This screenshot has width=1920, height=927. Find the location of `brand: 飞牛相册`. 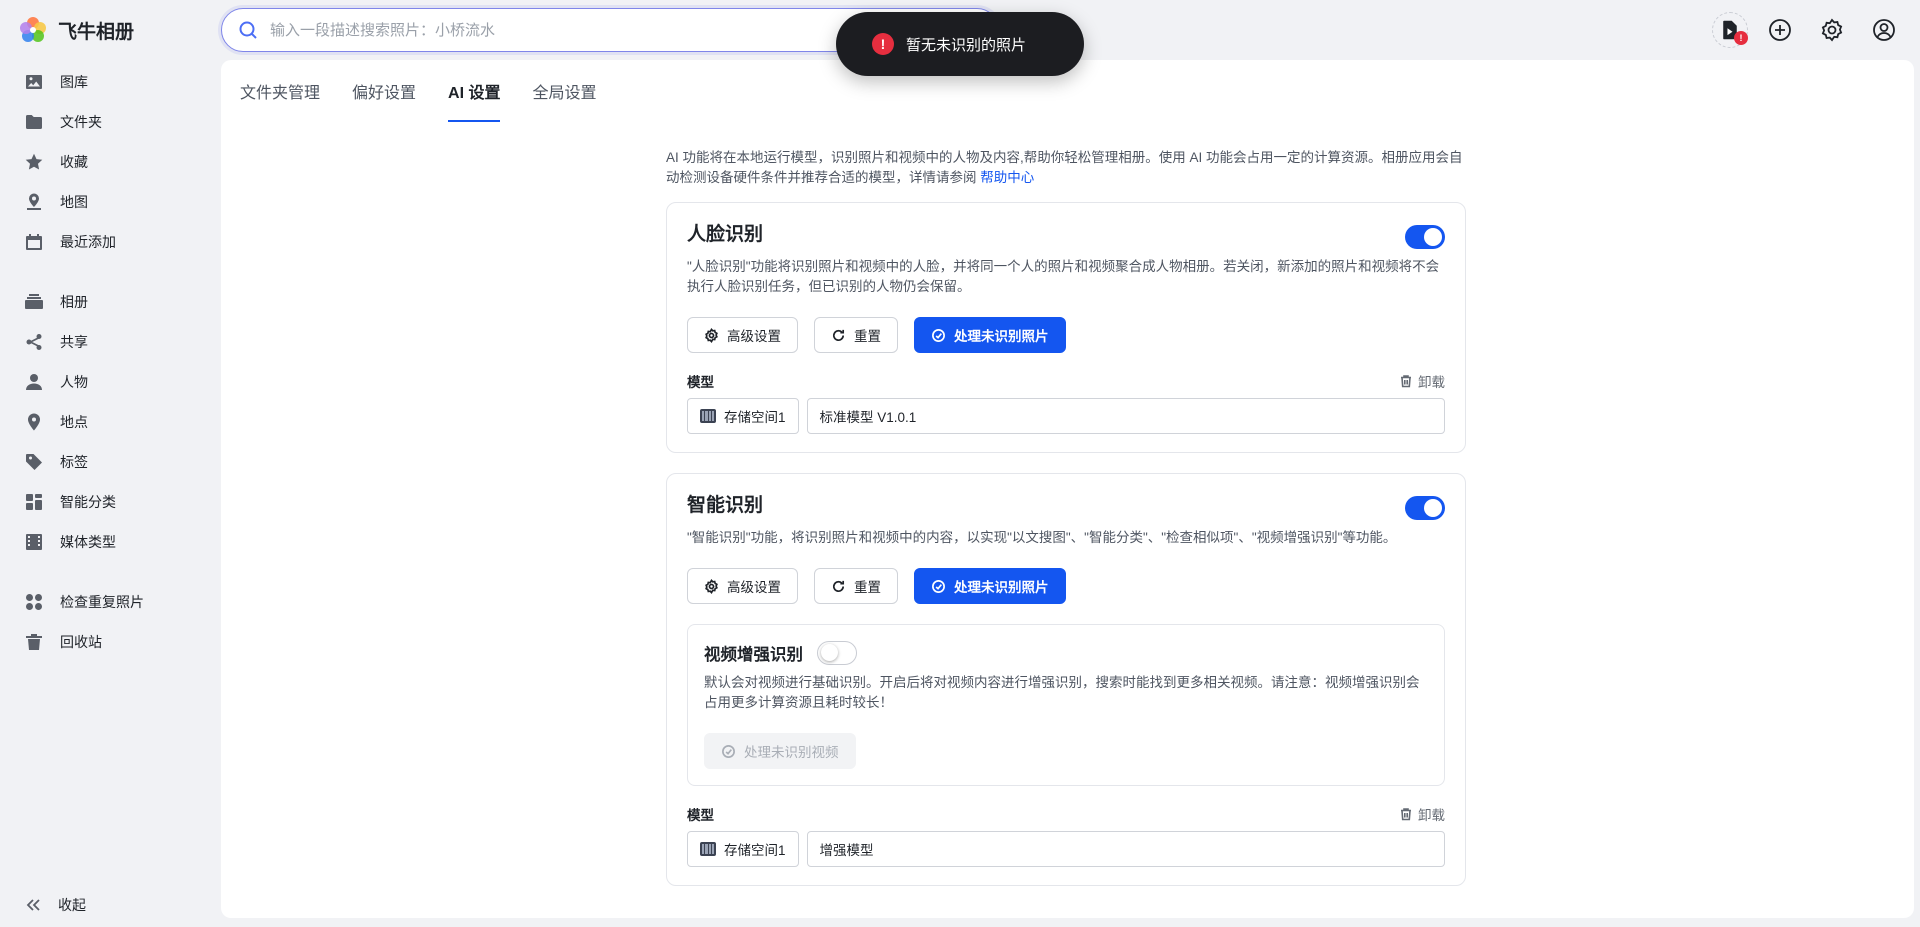

brand: 飞牛相册 is located at coordinates (76, 30).